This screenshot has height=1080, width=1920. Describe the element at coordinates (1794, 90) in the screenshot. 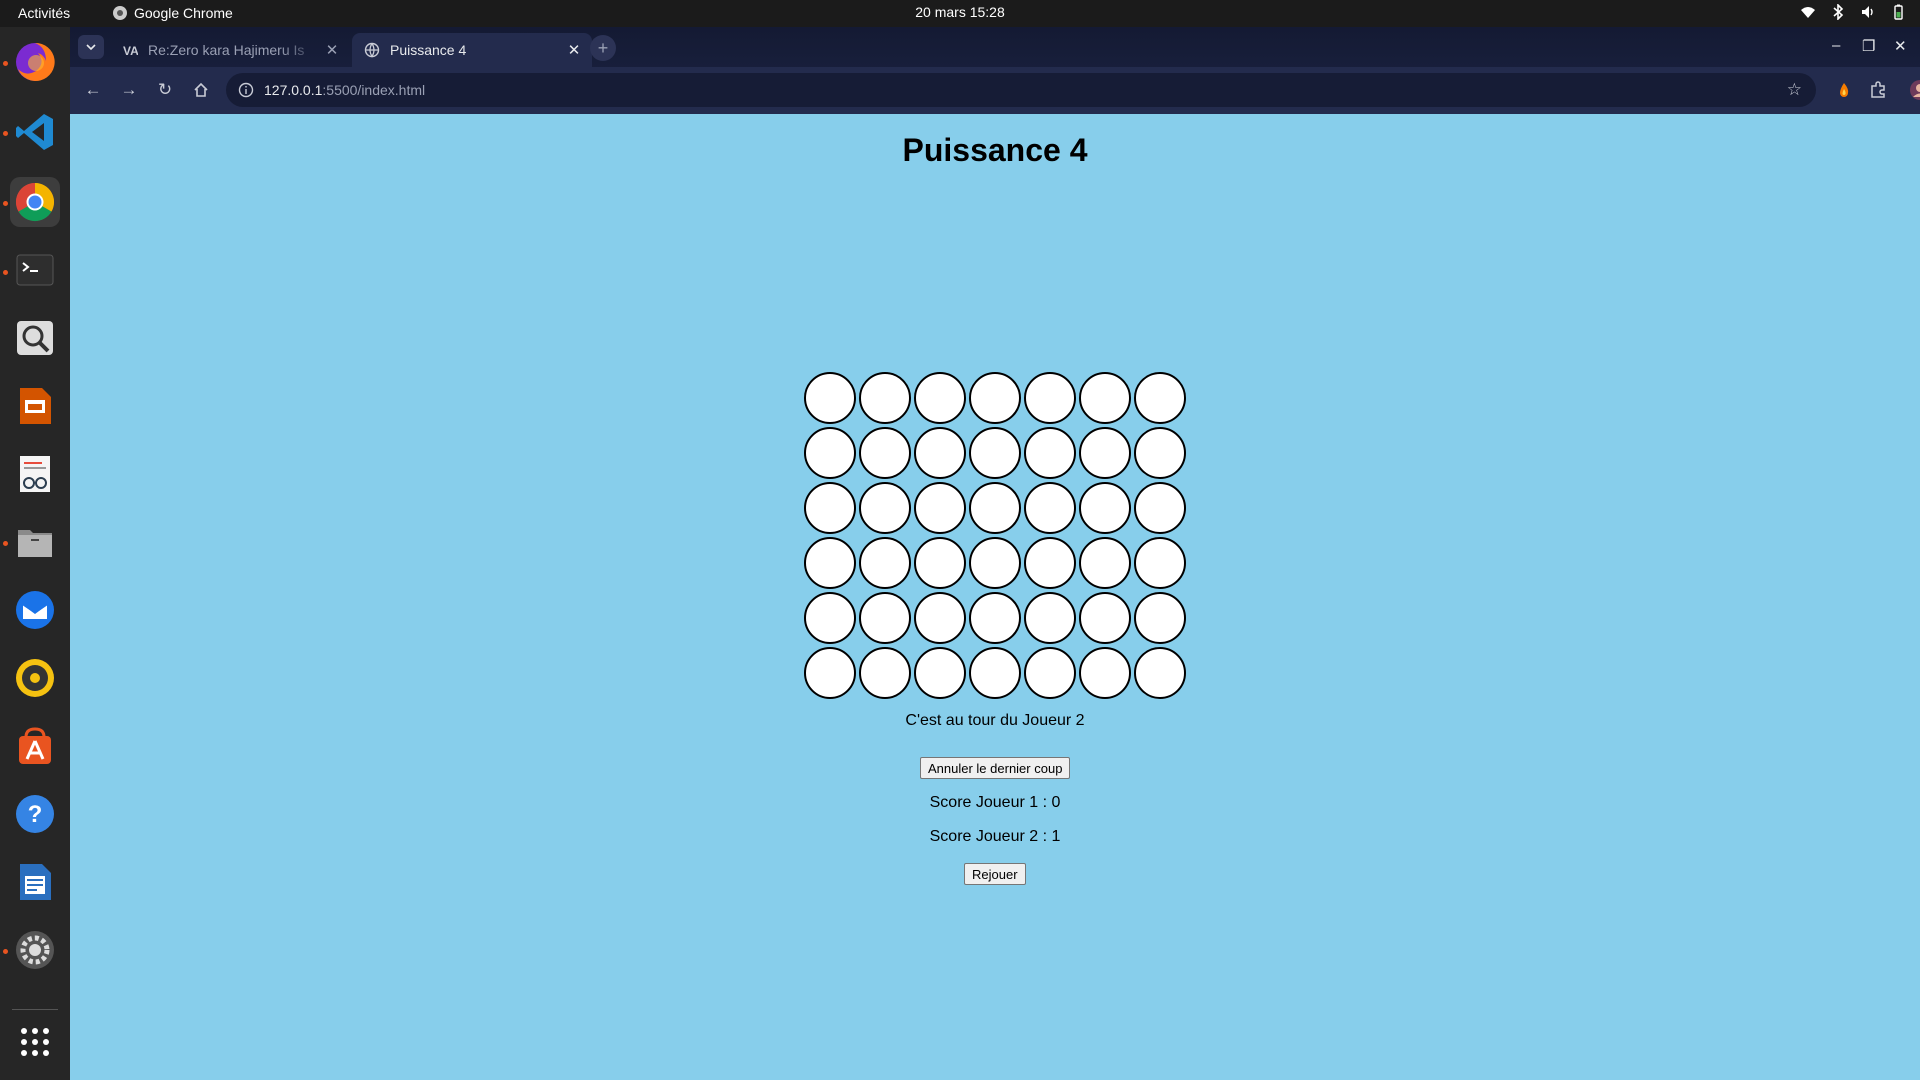

I see `bookmark-star-icon: ☆` at that location.